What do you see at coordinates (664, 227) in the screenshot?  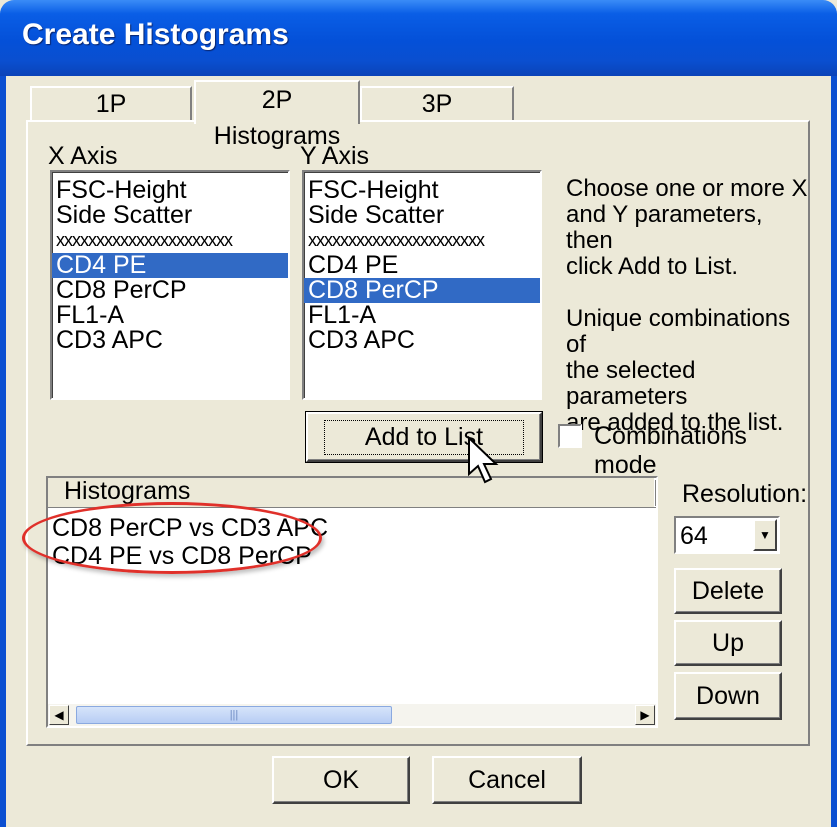 I see `help-line: and Y parameters, then` at bounding box center [664, 227].